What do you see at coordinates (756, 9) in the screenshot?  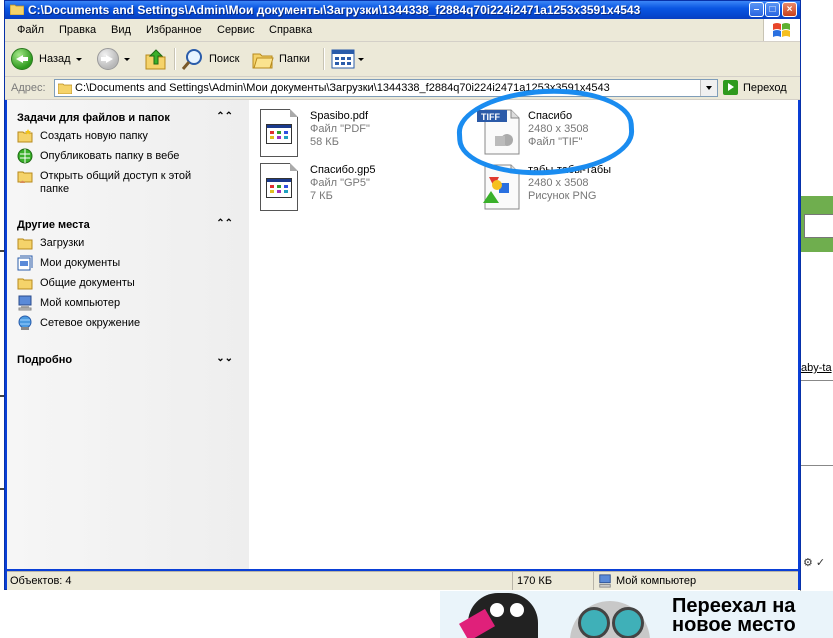 I see `minimize-button: –` at bounding box center [756, 9].